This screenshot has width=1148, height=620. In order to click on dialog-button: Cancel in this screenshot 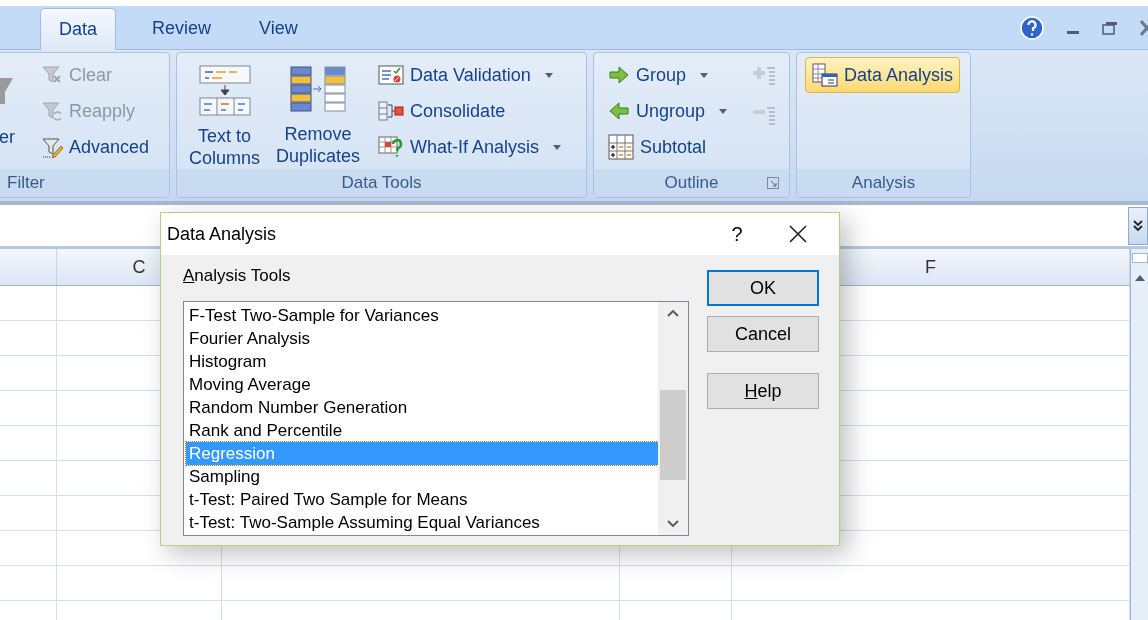, I will do `click(763, 334)`.